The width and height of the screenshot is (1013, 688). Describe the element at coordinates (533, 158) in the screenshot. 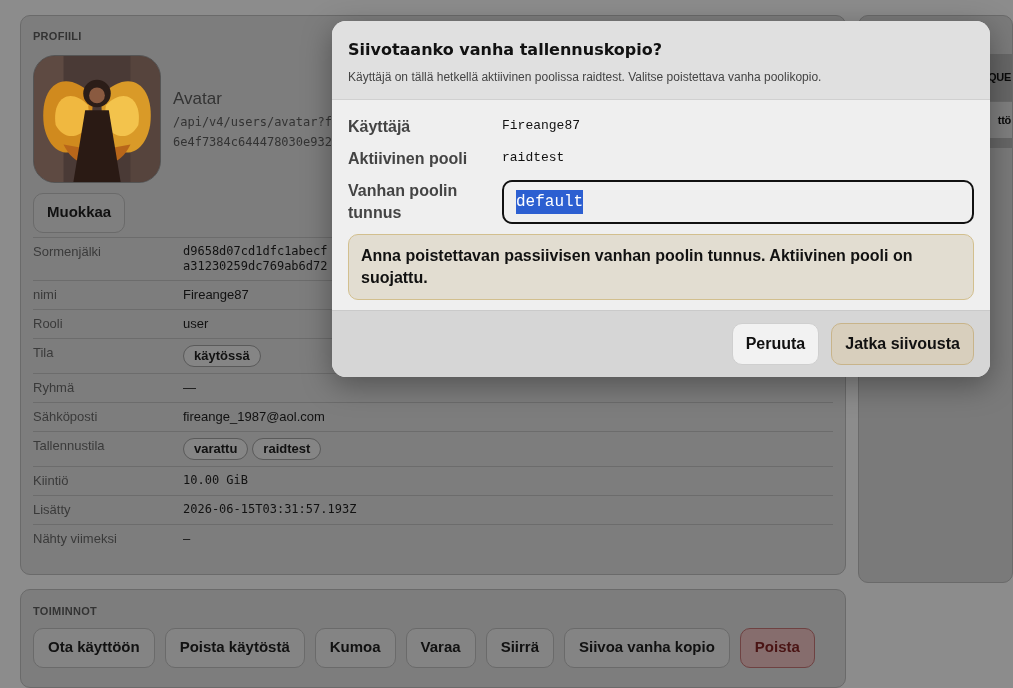

I see `dialog-field-value: raidtest` at that location.